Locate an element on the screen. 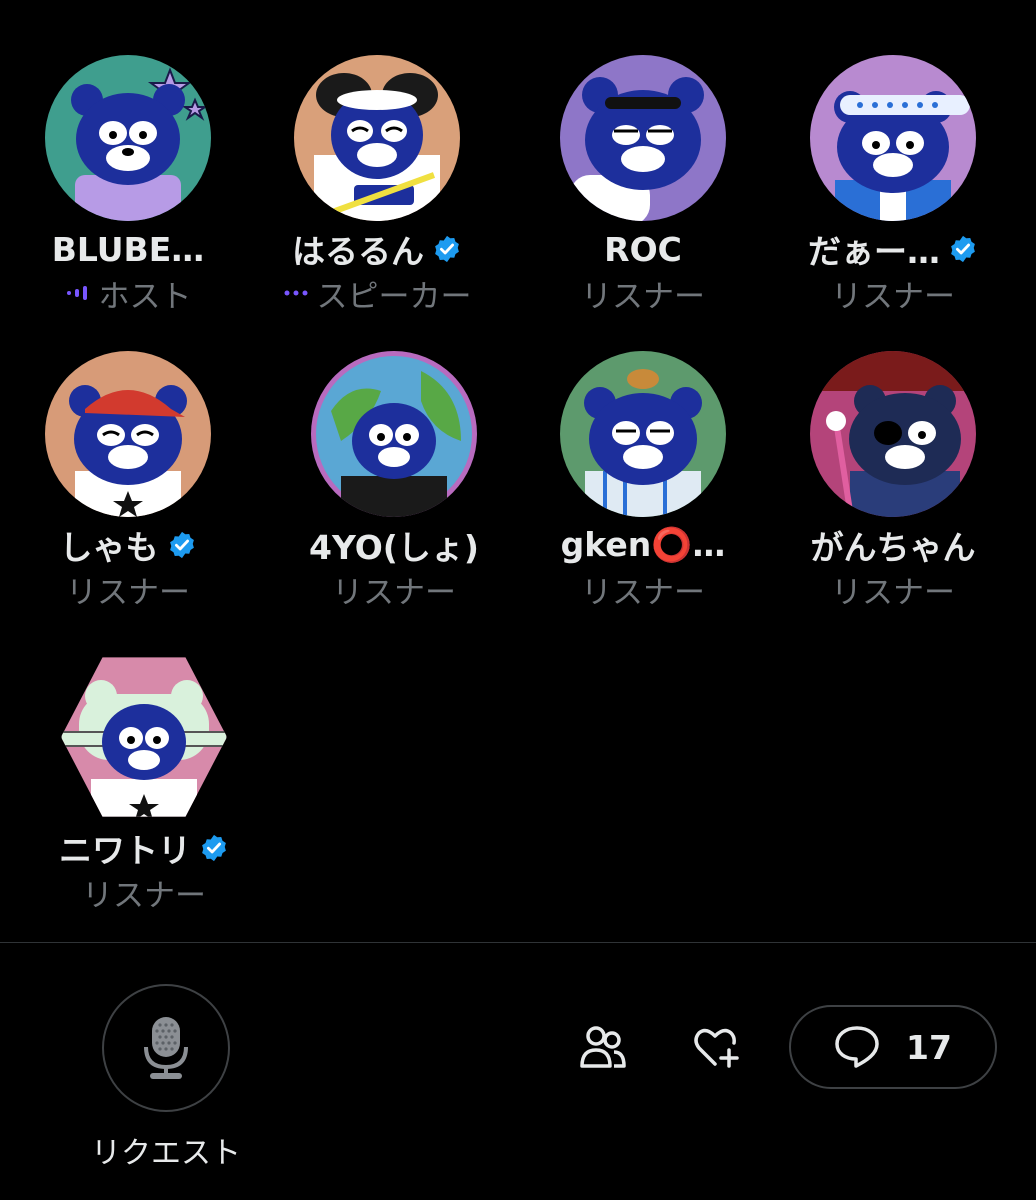 The width and height of the screenshot is (1036, 1200). heart-plus-button is located at coordinates (716, 1047).